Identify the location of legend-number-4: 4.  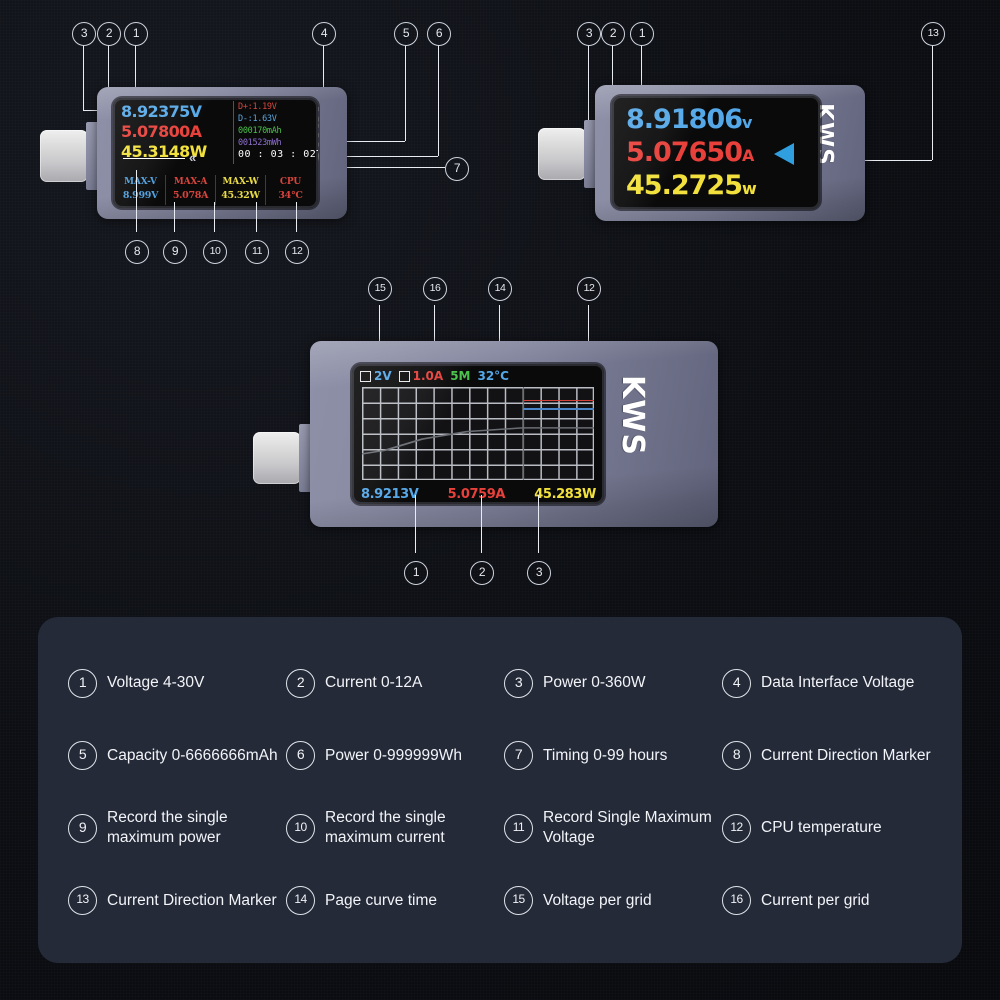
(736, 683).